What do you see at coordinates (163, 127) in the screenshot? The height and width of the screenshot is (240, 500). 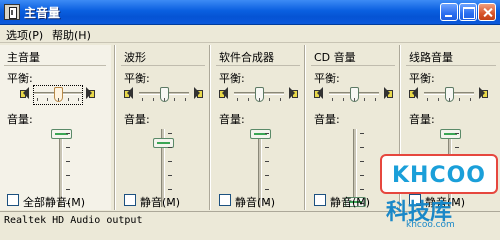 I see `channel-wave: 波形 平衡: 音量: 静音(M)` at bounding box center [163, 127].